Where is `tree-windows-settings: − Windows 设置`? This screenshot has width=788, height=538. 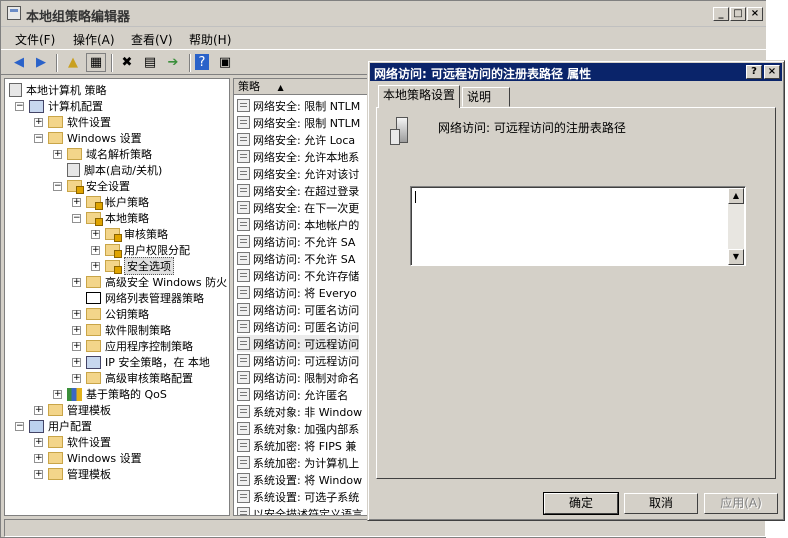
tree-windows-settings: − Windows 设置 is located at coordinates (88, 138).